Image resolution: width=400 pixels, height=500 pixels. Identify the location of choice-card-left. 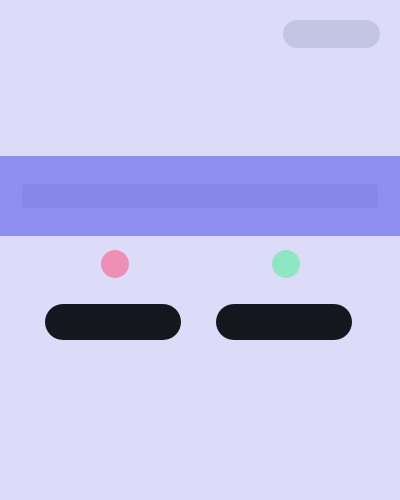
(115, 317).